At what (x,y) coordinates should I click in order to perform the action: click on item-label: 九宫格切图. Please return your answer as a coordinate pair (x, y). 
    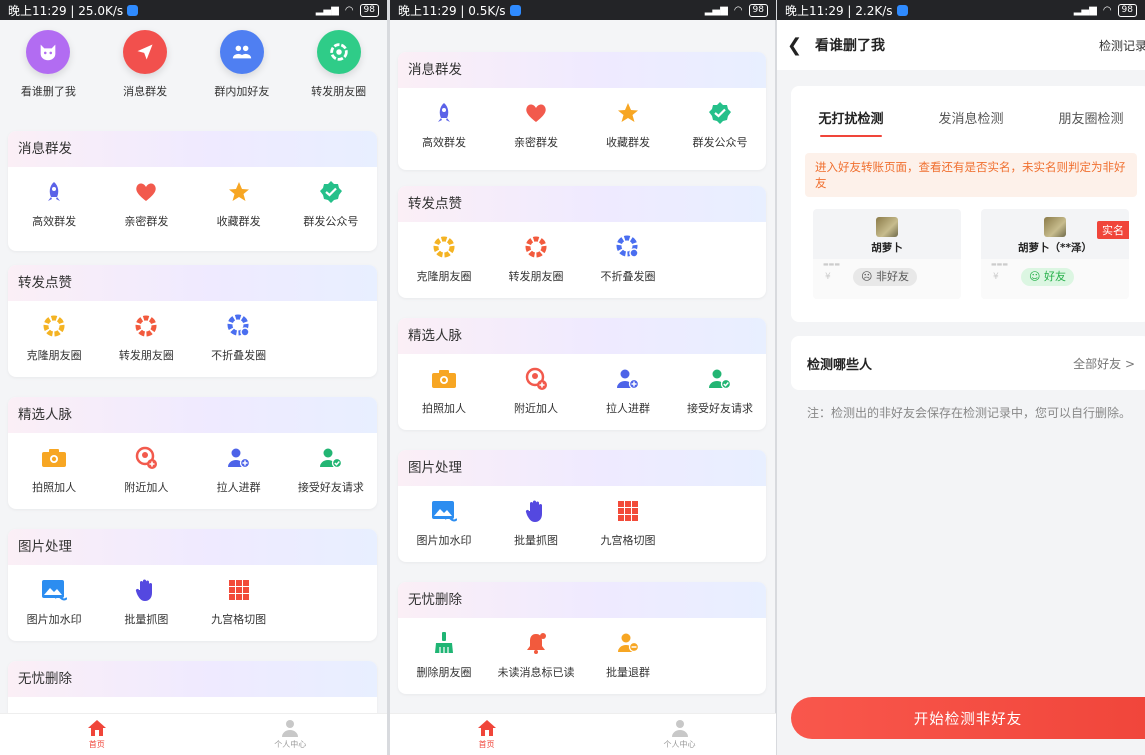
    Looking at the image, I should click on (239, 619).